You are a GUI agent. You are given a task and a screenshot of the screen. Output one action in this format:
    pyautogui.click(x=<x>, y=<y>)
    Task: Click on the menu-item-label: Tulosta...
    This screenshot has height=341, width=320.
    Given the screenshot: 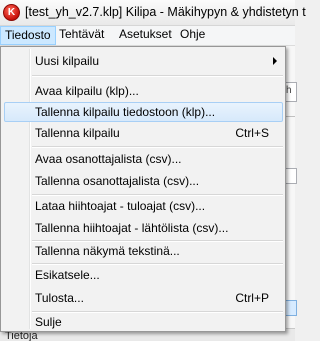 What is the action you would take?
    pyautogui.click(x=59, y=298)
    